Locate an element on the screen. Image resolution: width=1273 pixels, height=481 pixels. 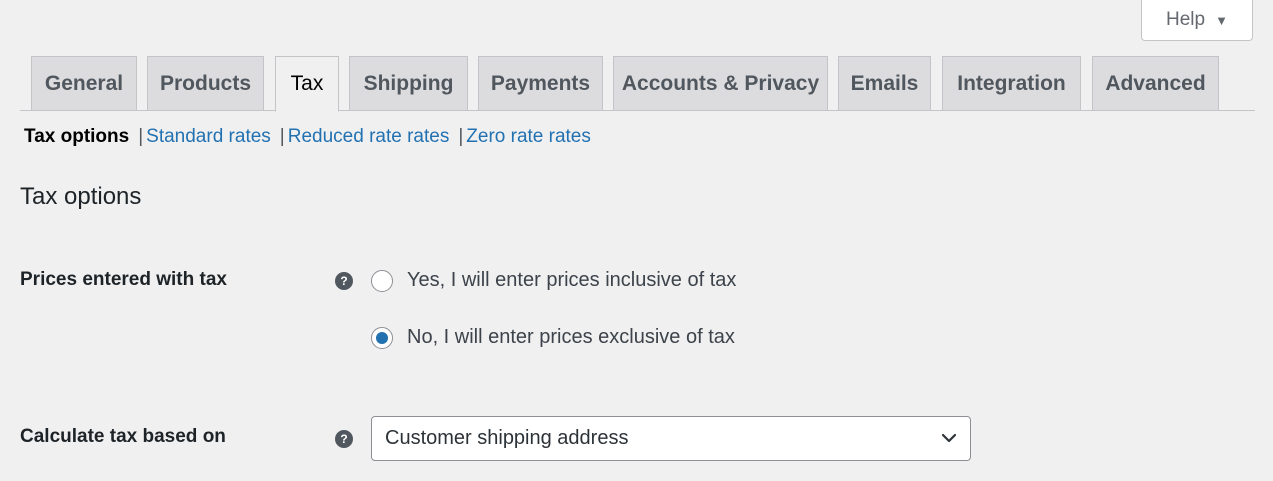
tab-label: Tax is located at coordinates (307, 83).